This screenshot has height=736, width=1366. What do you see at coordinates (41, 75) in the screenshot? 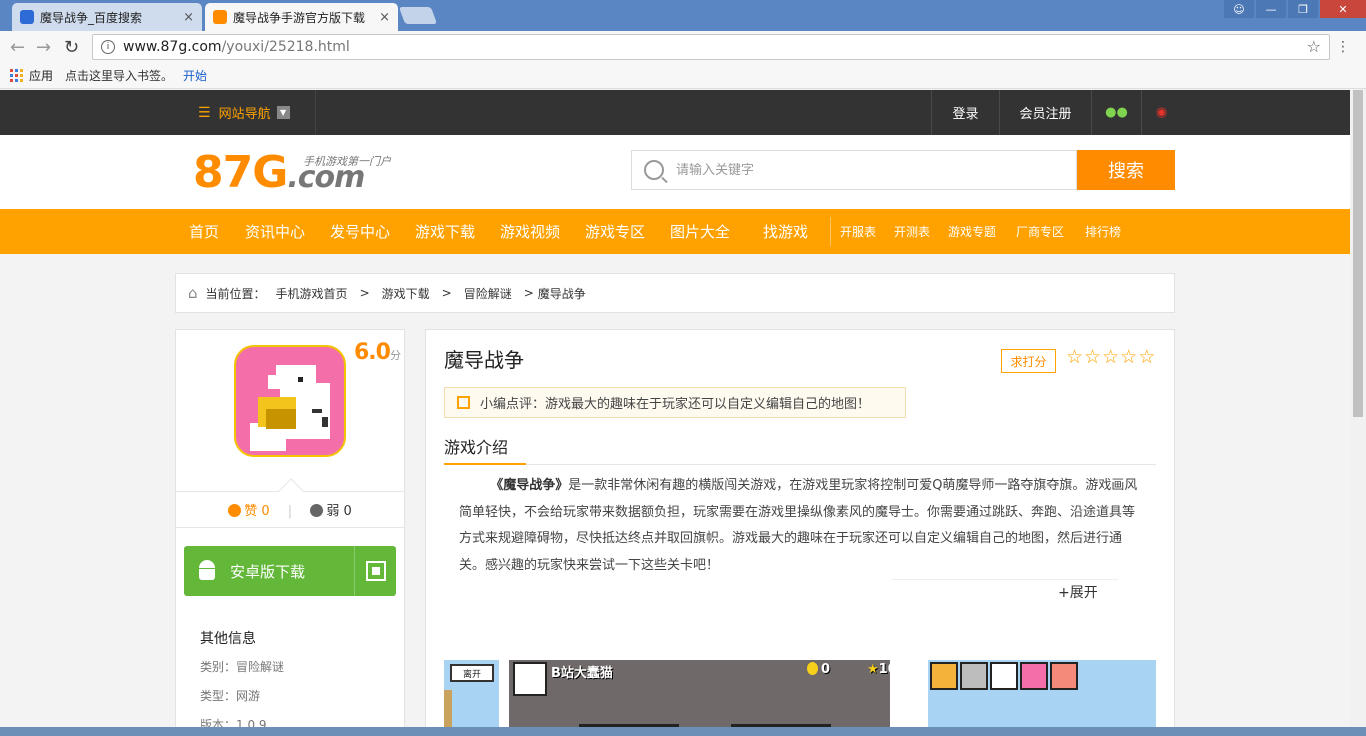
I see `apps-link: 应用` at bounding box center [41, 75].